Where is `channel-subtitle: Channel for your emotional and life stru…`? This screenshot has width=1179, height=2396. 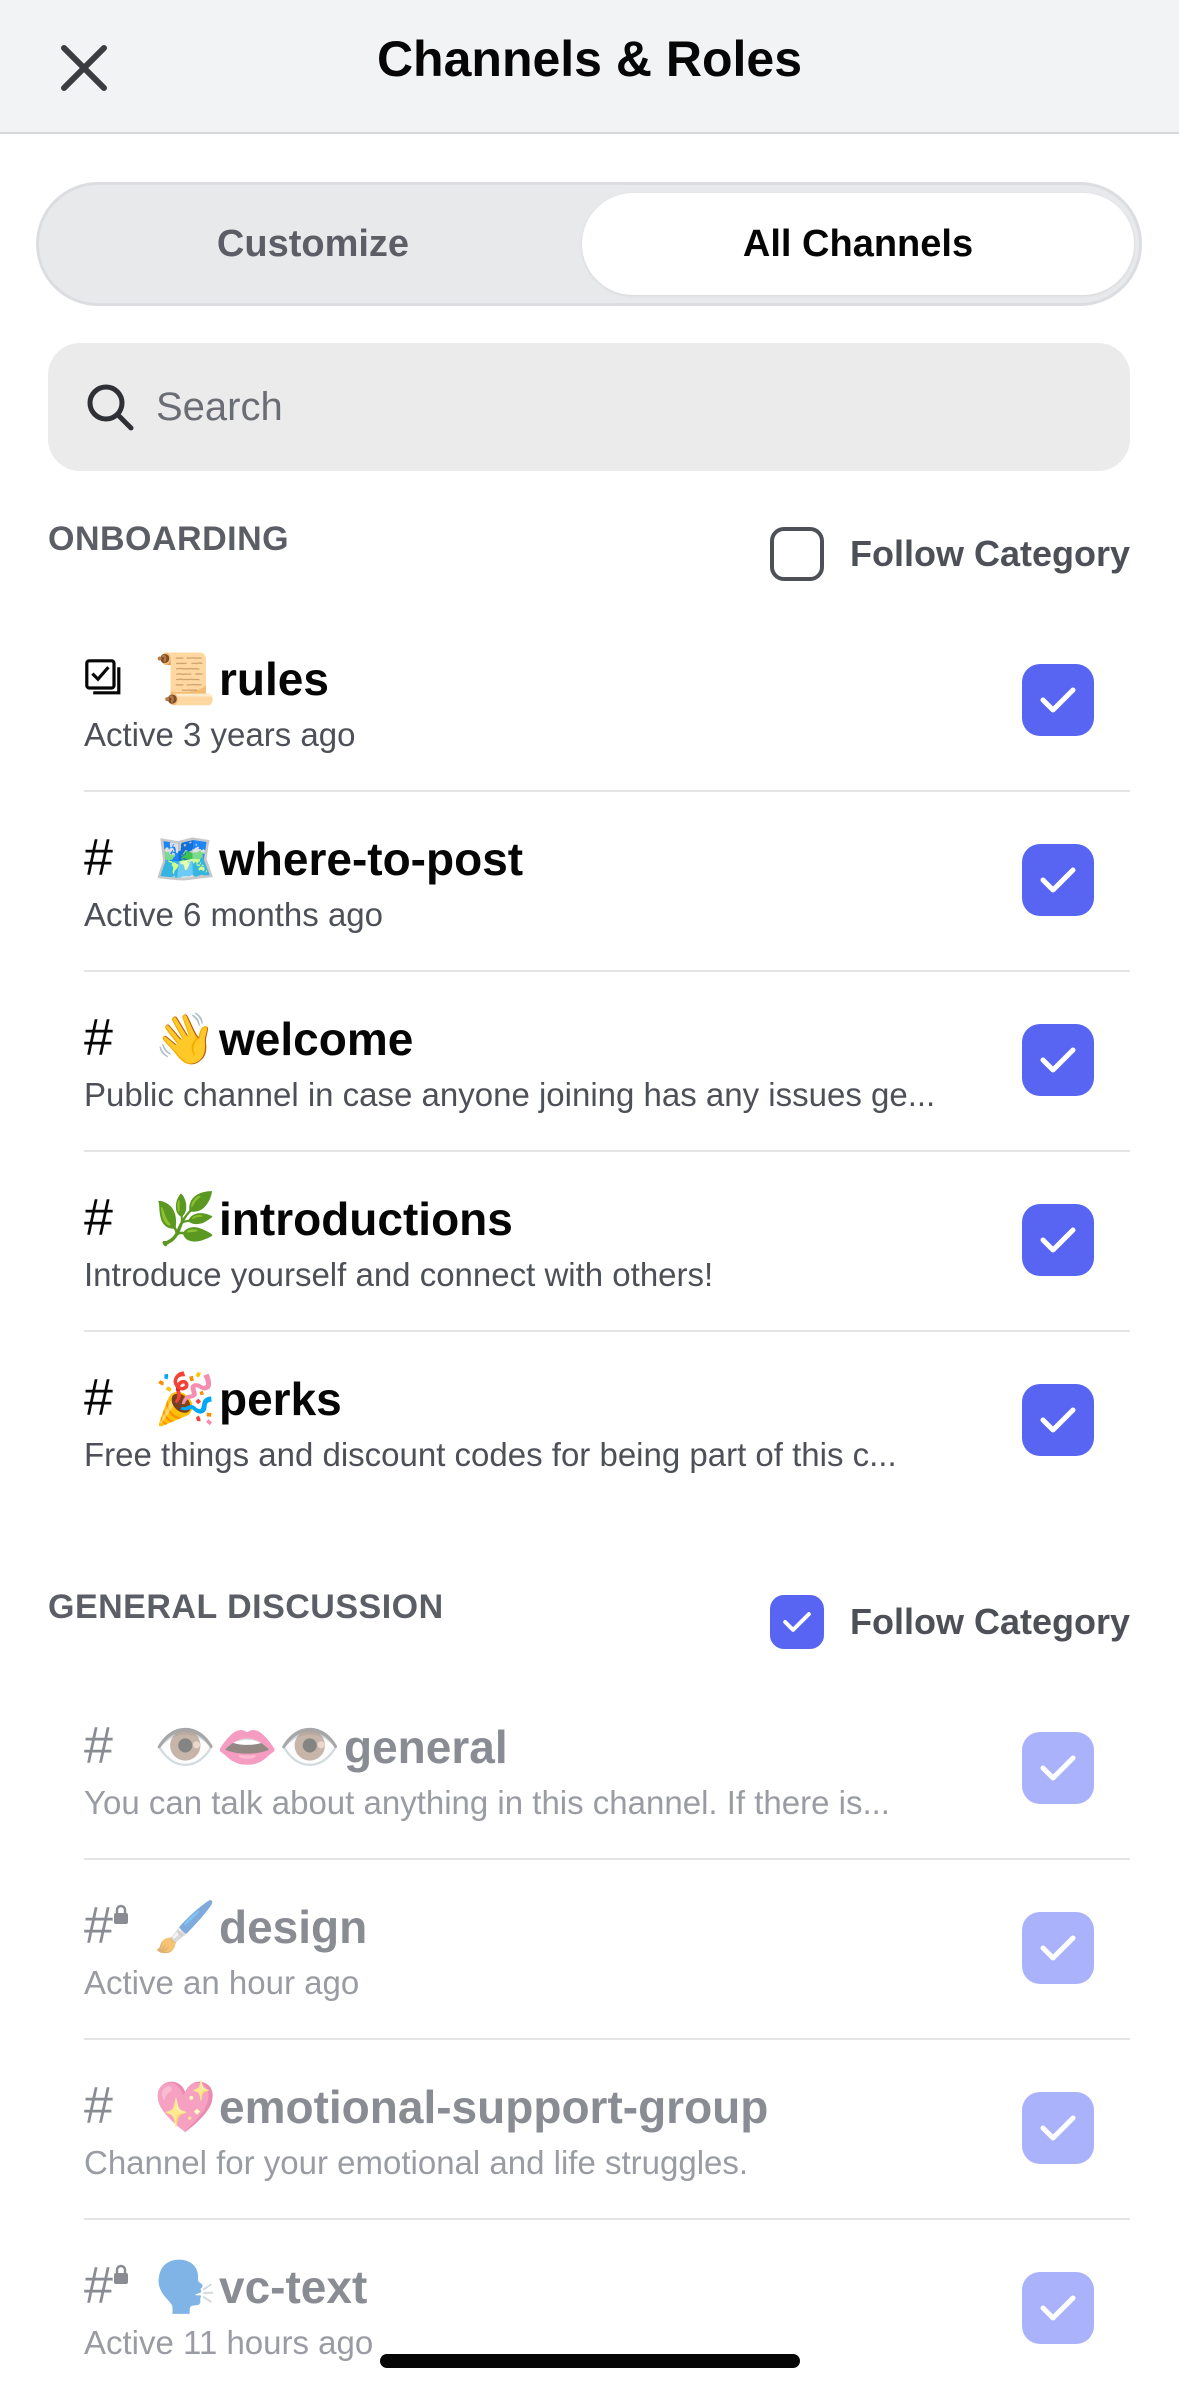 channel-subtitle: Channel for your emotional and life stru… is located at coordinates (416, 2162).